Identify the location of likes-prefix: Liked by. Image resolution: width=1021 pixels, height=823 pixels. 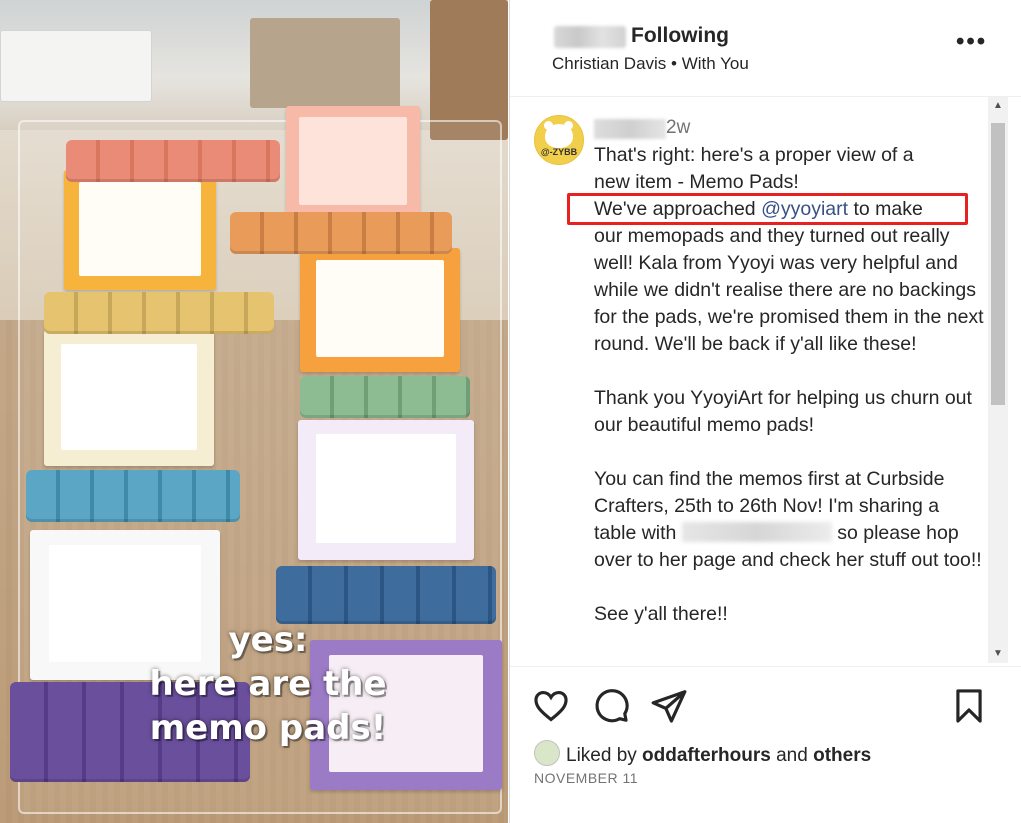
(604, 755).